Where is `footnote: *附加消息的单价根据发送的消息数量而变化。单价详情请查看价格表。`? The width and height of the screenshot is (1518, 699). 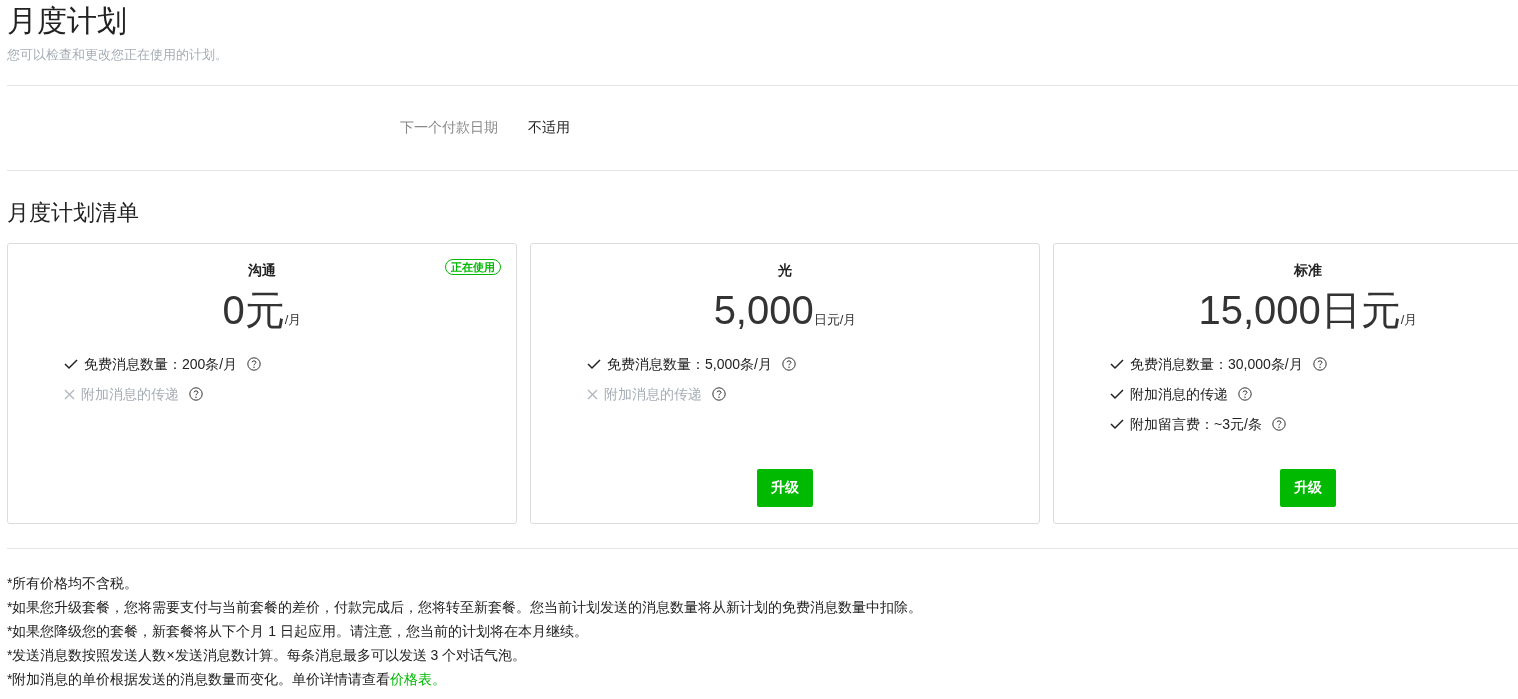
footnote: *附加消息的单价根据发送的消息数量而变化。单价详情请查看价格表。 is located at coordinates (227, 679).